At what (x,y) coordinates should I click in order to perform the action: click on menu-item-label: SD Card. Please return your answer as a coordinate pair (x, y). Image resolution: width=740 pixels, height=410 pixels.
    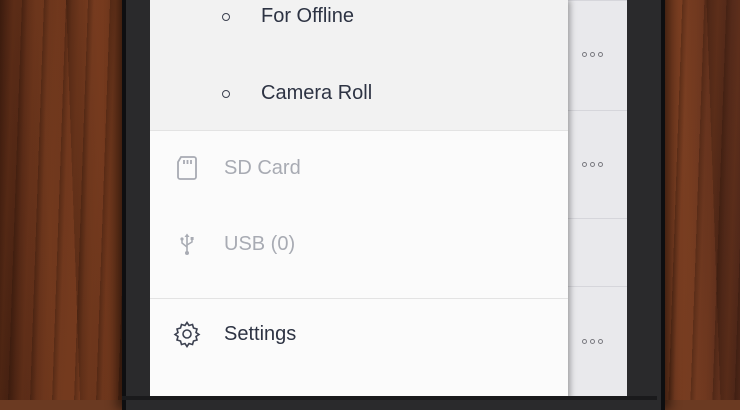
    Looking at the image, I should click on (262, 167).